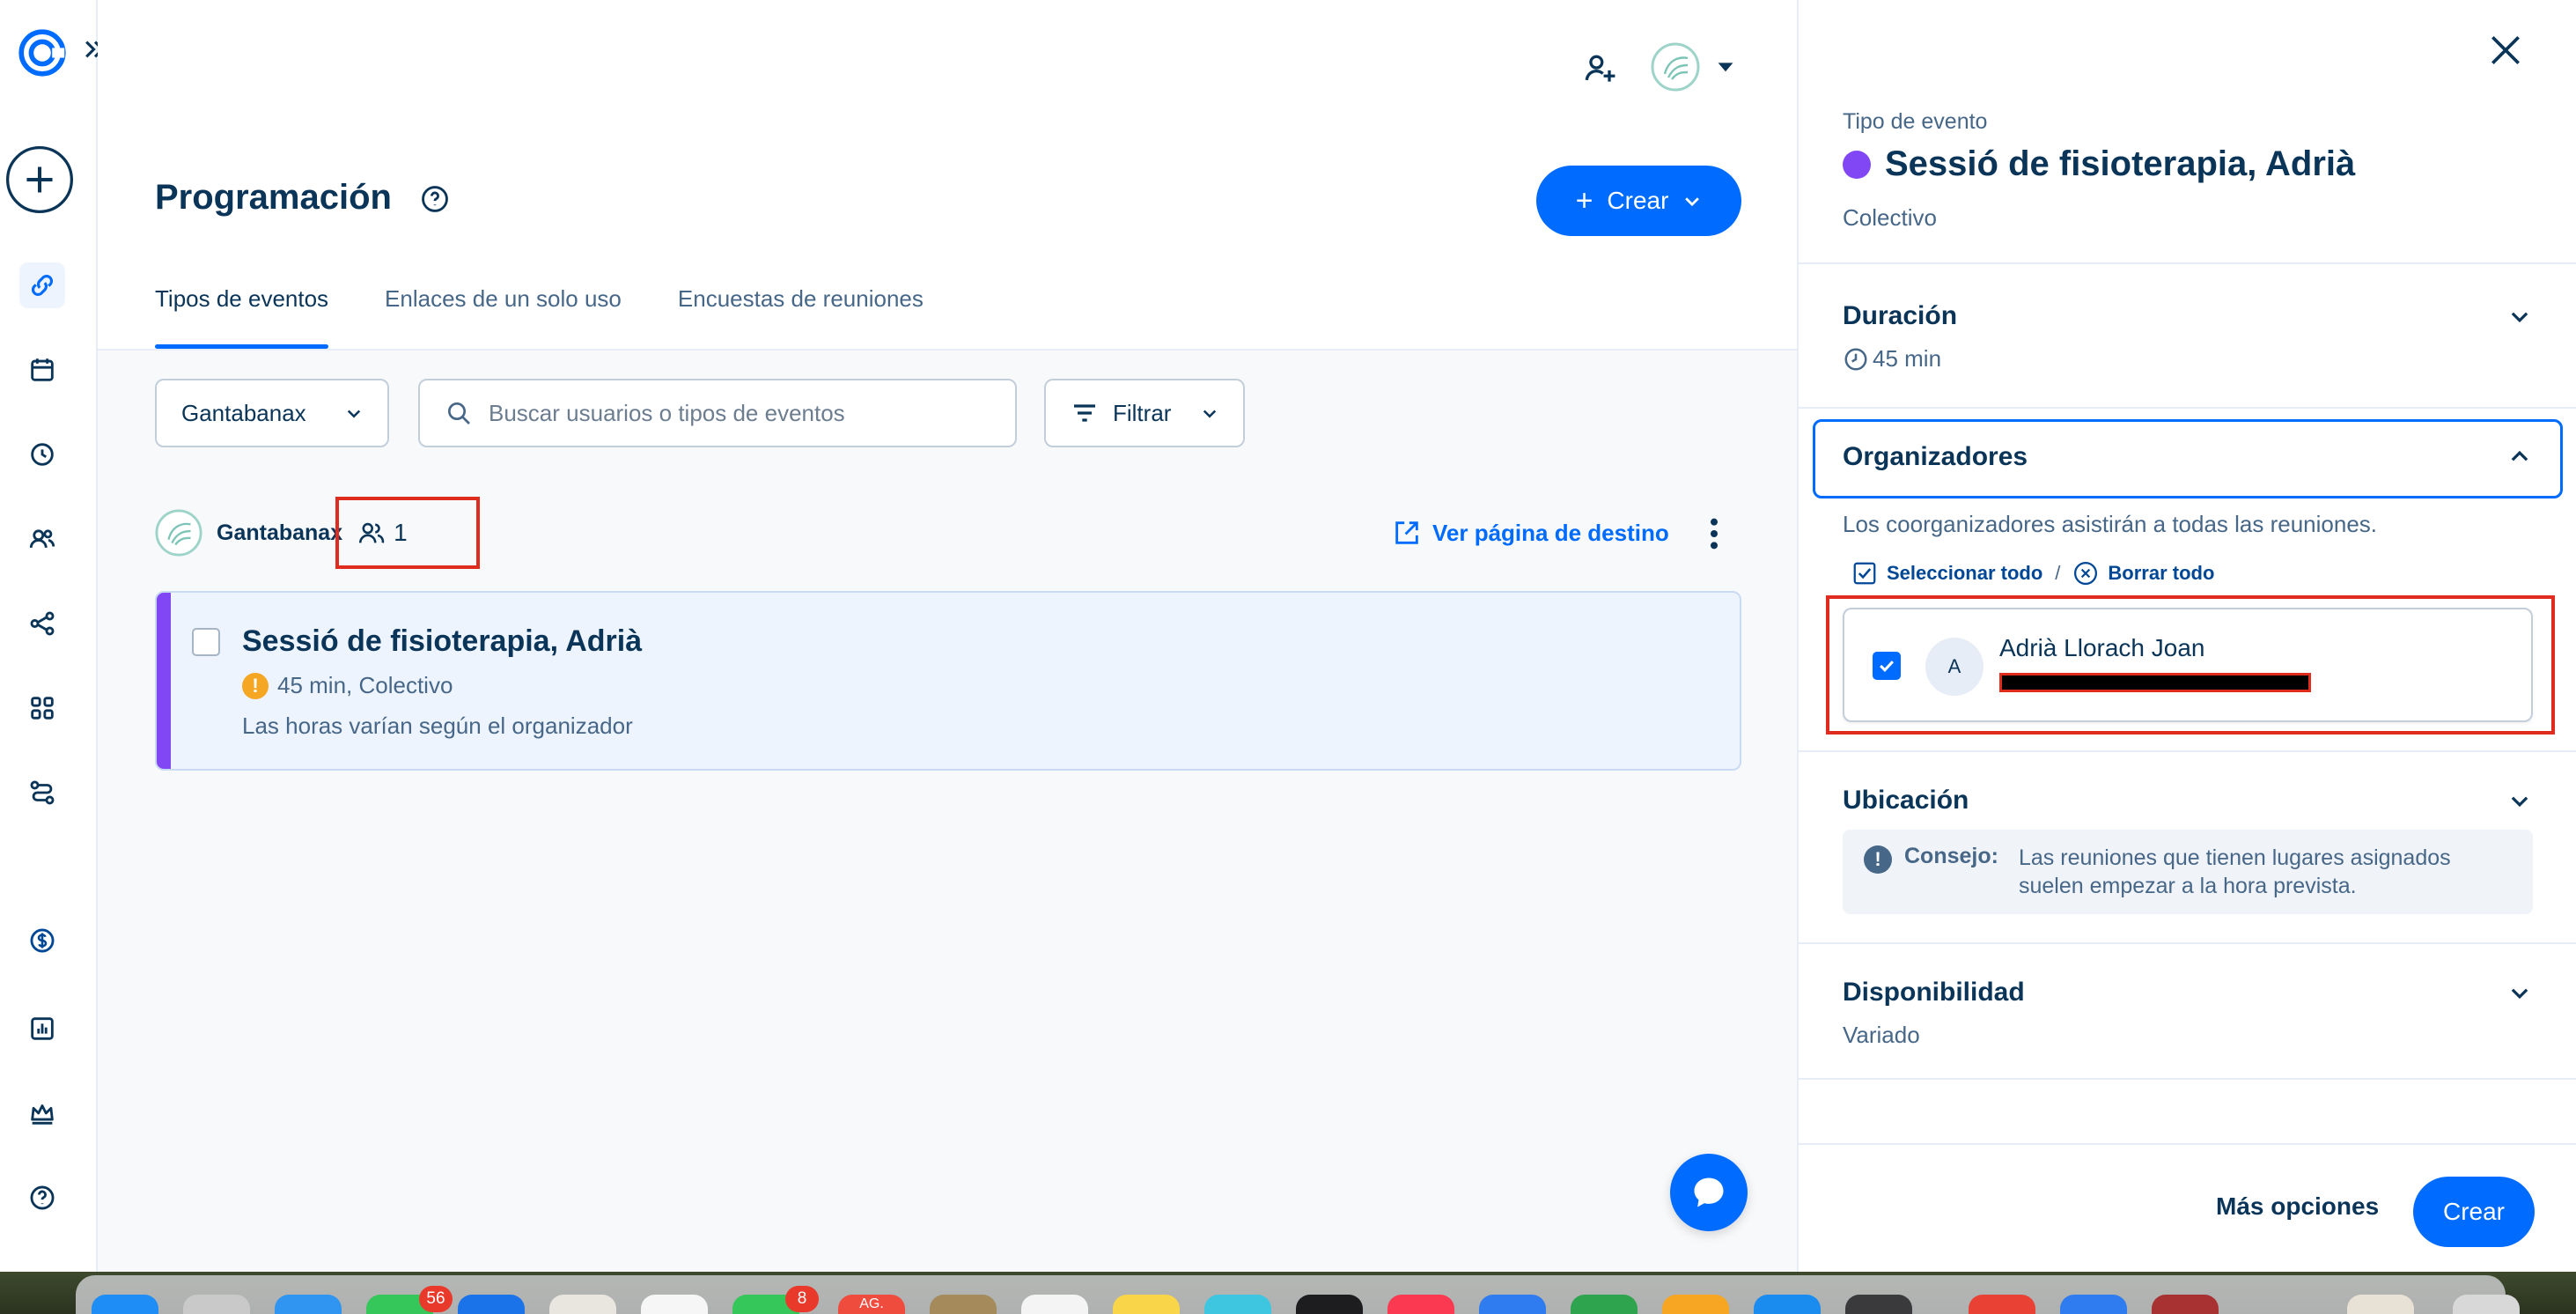 This screenshot has width=2576, height=1314. Describe the element at coordinates (42, 1198) in the screenshot. I see `help-center-icon` at that location.